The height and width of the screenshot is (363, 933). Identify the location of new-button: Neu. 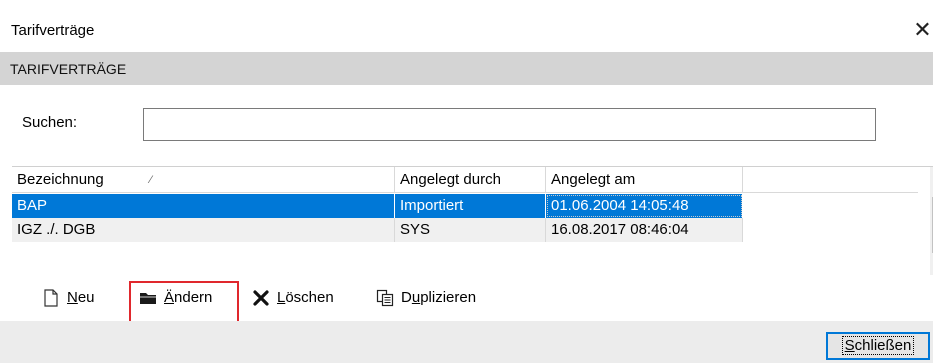
(68, 298).